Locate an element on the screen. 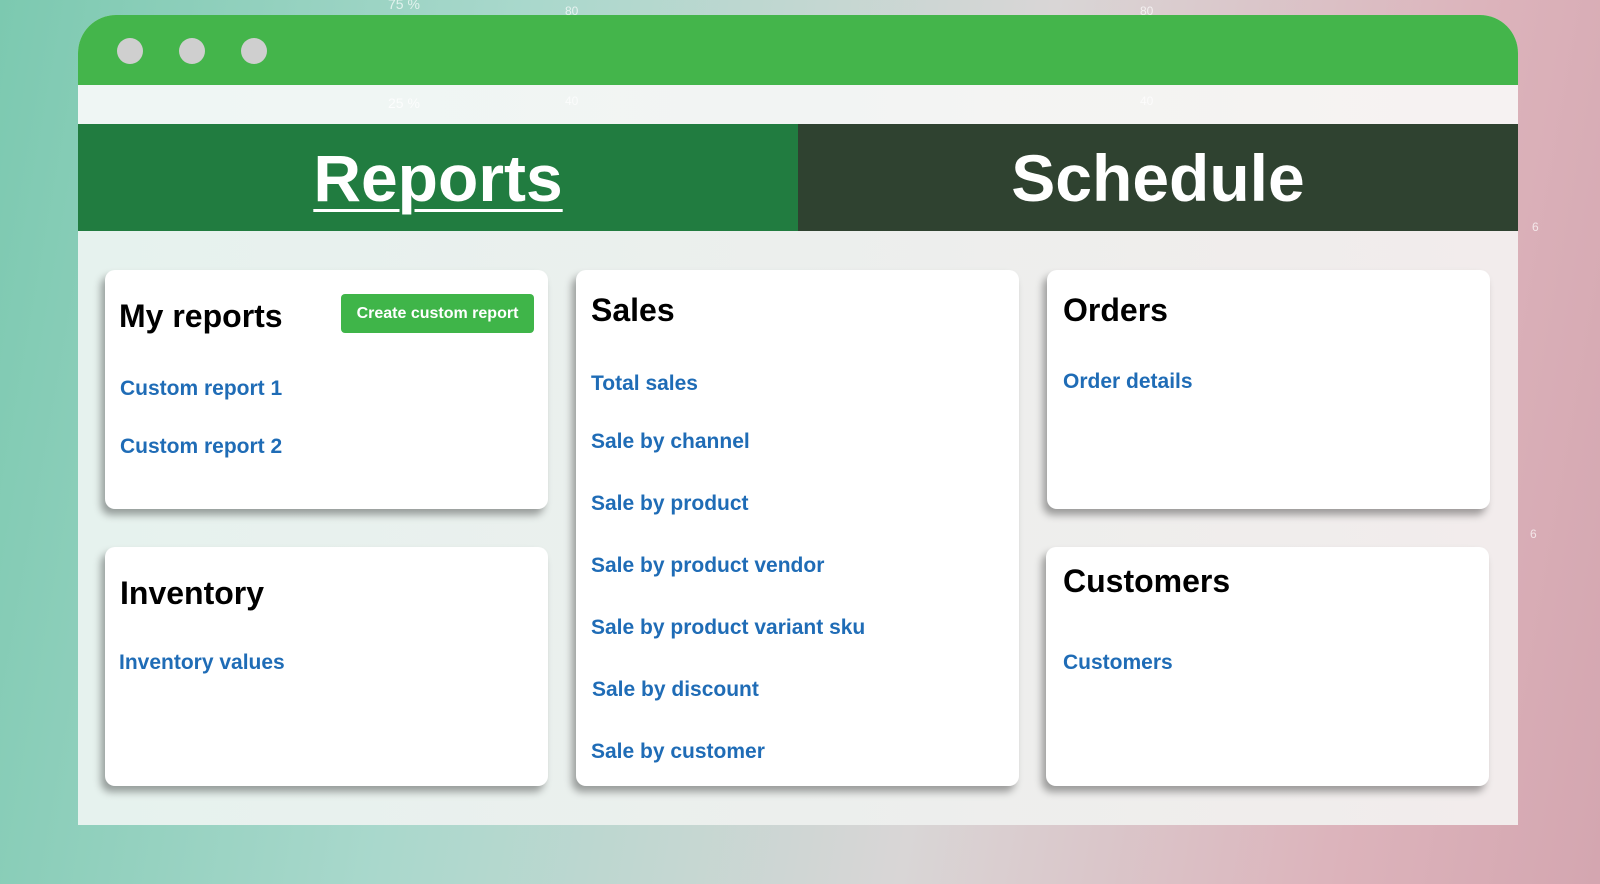 This screenshot has height=884, width=1600. link-inventory-values: Inventory values is located at coordinates (202, 663).